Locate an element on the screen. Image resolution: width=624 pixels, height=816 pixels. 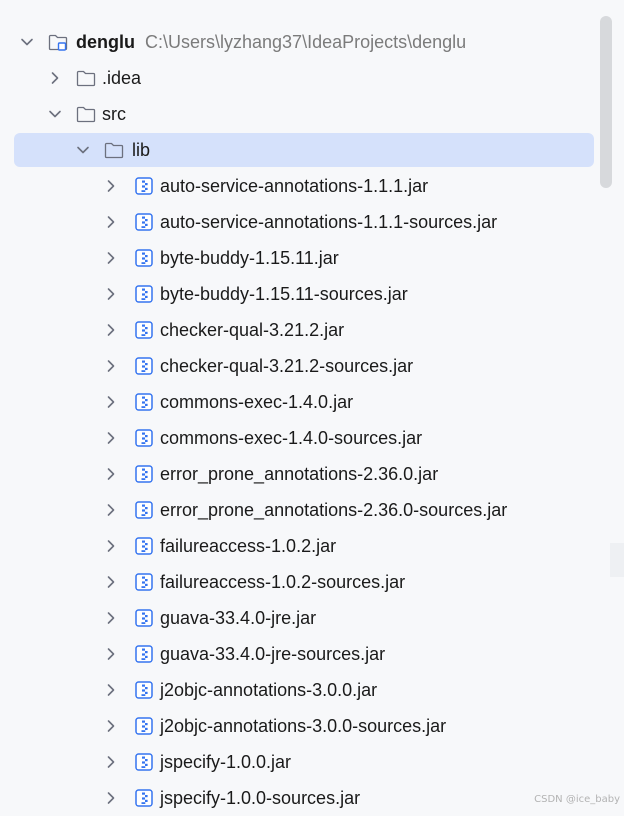
jar-file-label: jspecify-1.0.0-sources.jar is located at coordinates (260, 798).